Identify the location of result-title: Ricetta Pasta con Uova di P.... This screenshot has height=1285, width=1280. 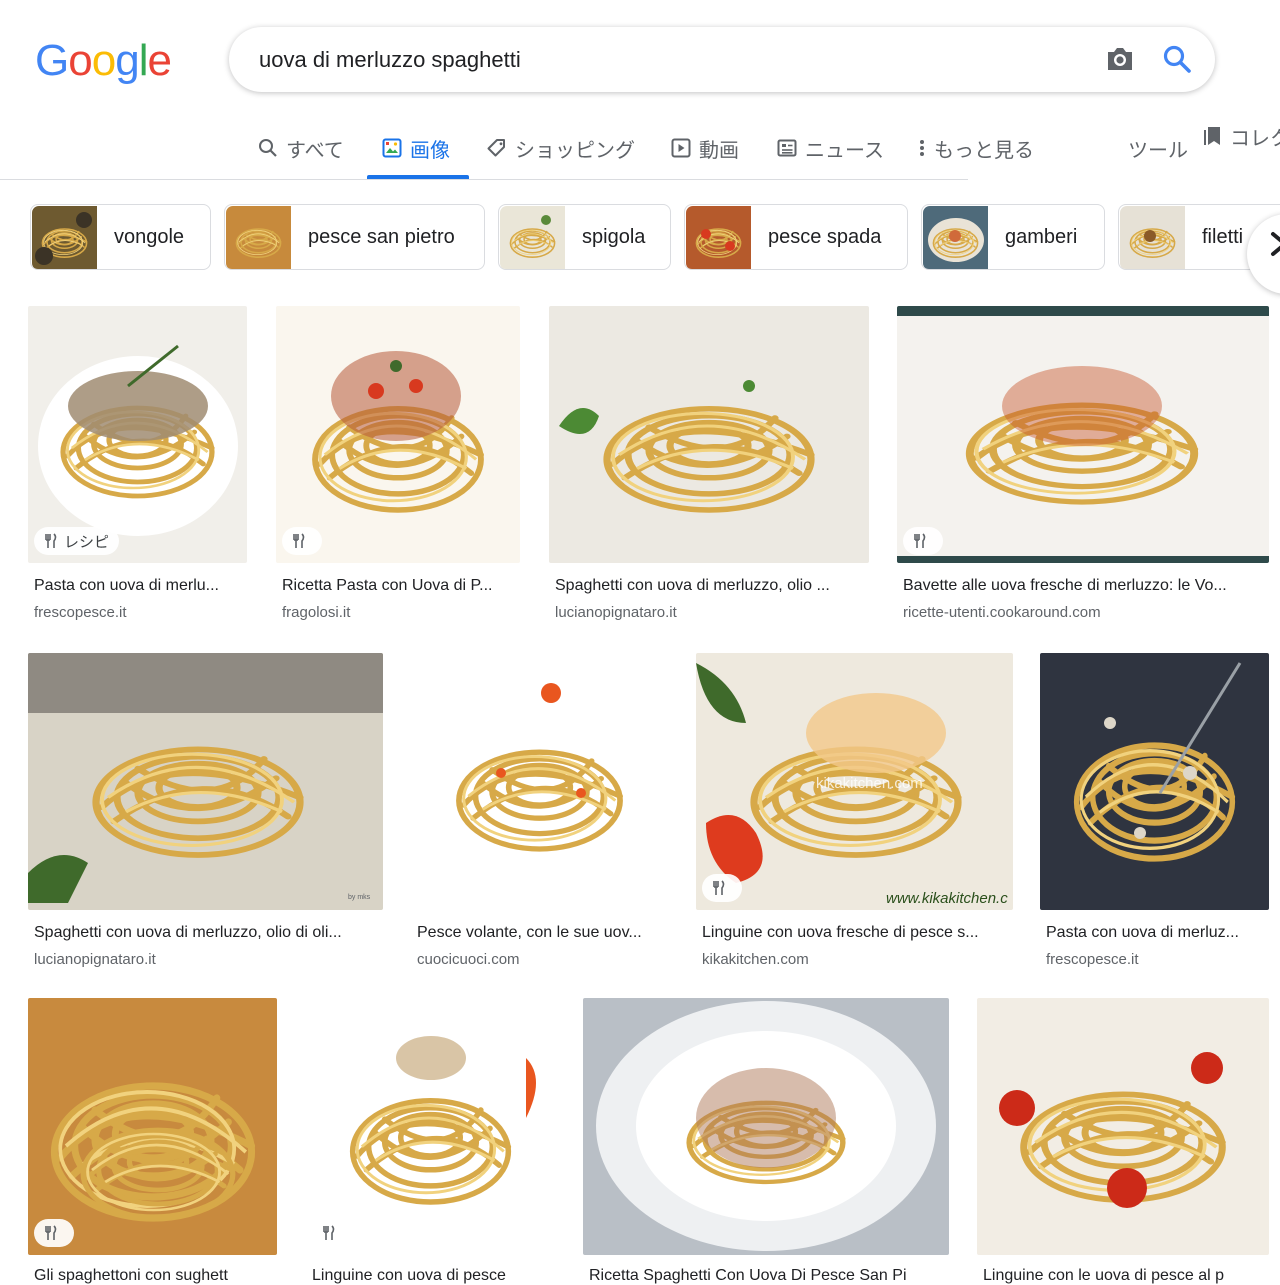
(398, 586).